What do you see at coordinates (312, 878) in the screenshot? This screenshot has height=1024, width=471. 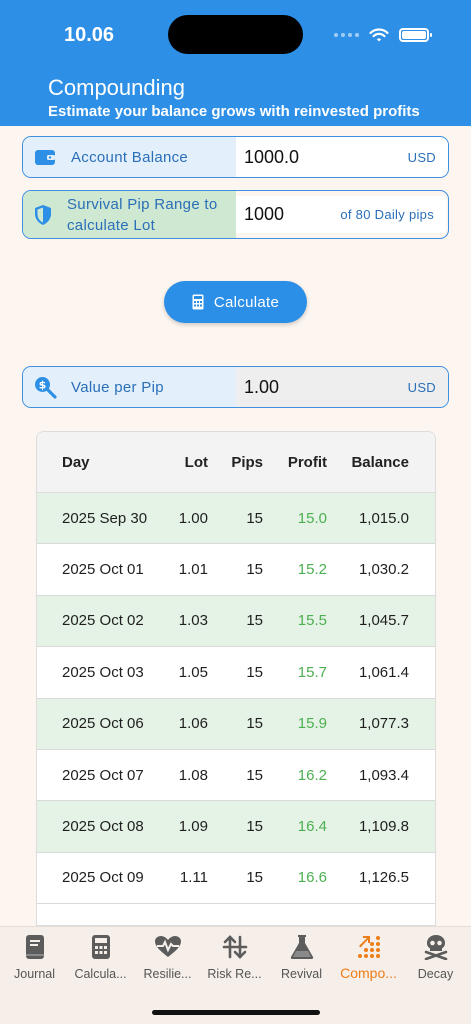 I see `cell-profit: 16.6` at bounding box center [312, 878].